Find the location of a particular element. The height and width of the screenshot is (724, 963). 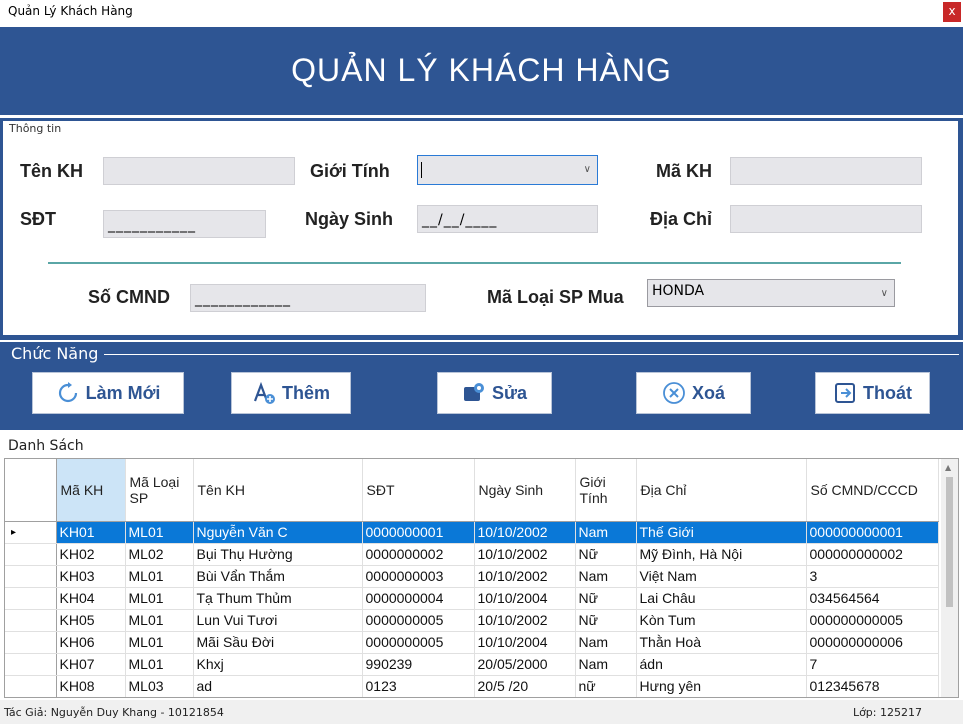

vertical-scrollbar: ▲ is located at coordinates (949, 578).